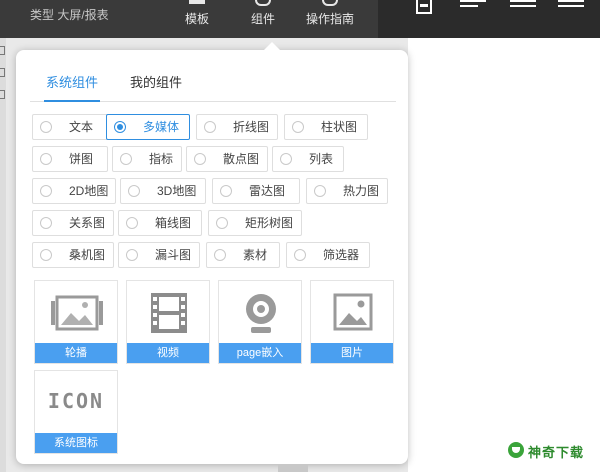 Image resolution: width=600 pixels, height=472 pixels. I want to click on radio-selected-icon, so click(120, 127).